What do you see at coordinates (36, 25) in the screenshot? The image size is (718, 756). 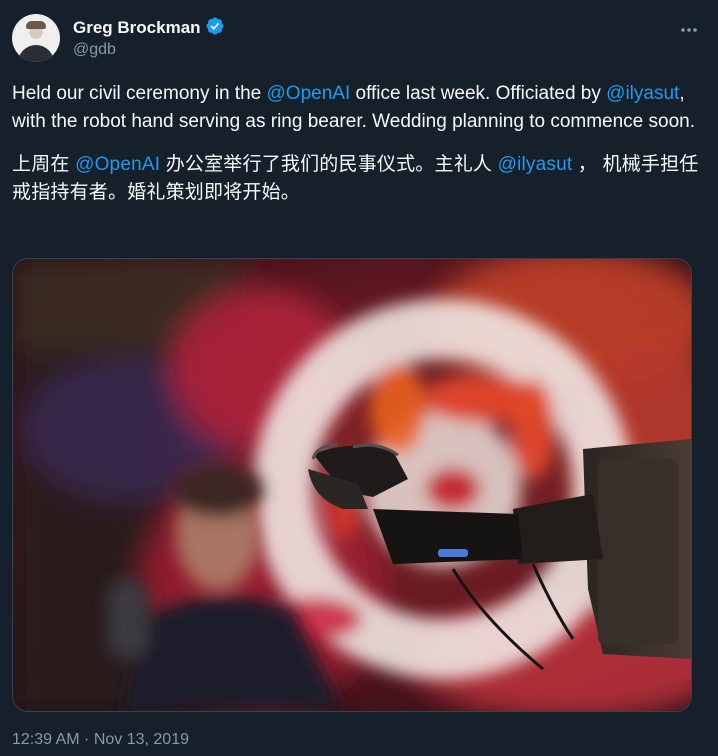 I see `avatar-hair` at bounding box center [36, 25].